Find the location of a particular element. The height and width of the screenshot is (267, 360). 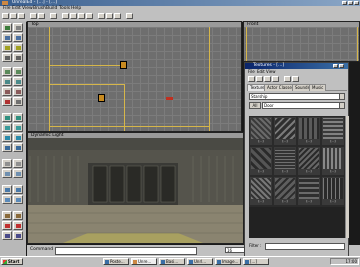

save-map-button is located at coordinates (21, 16).